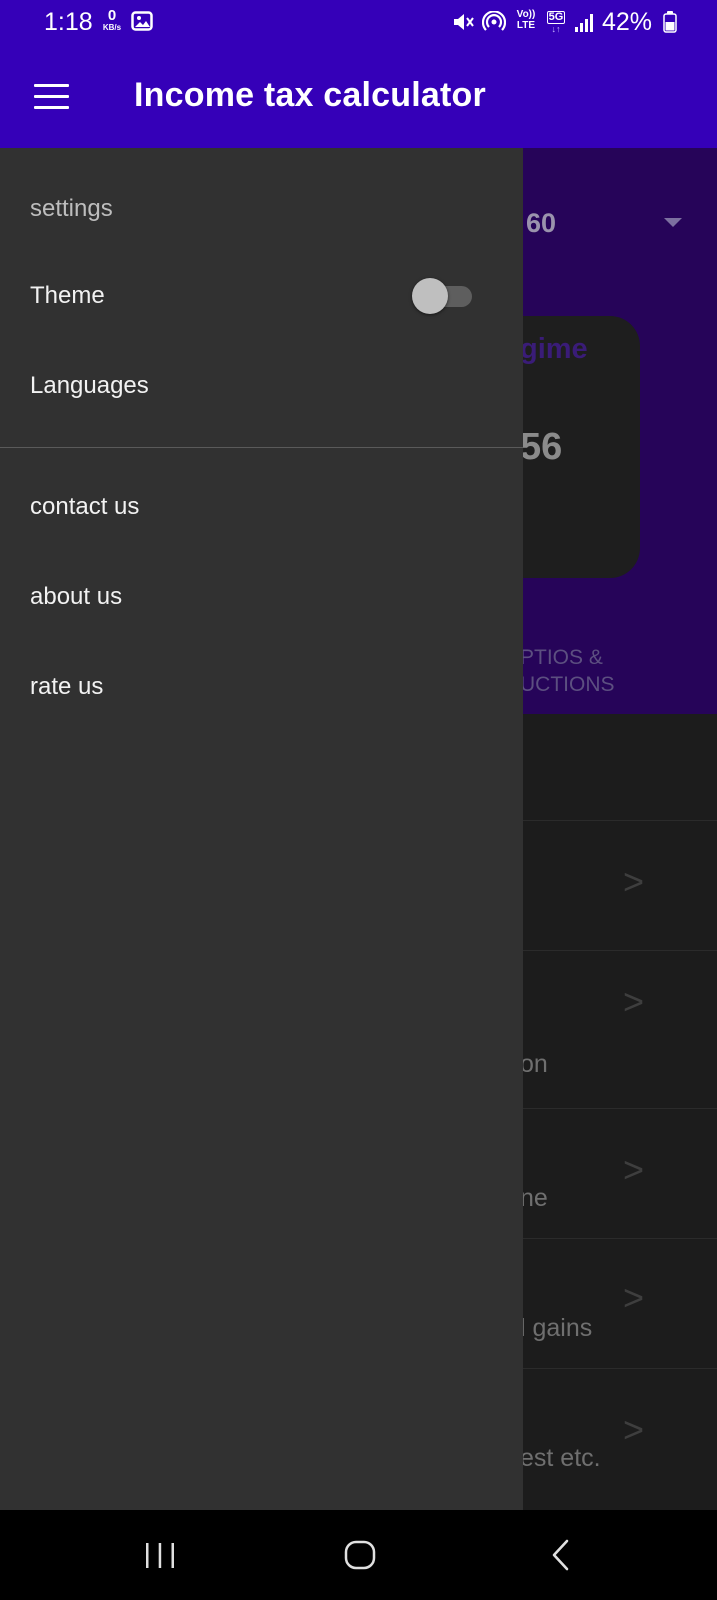  What do you see at coordinates (562, 1555) in the screenshot?
I see `back-icon` at bounding box center [562, 1555].